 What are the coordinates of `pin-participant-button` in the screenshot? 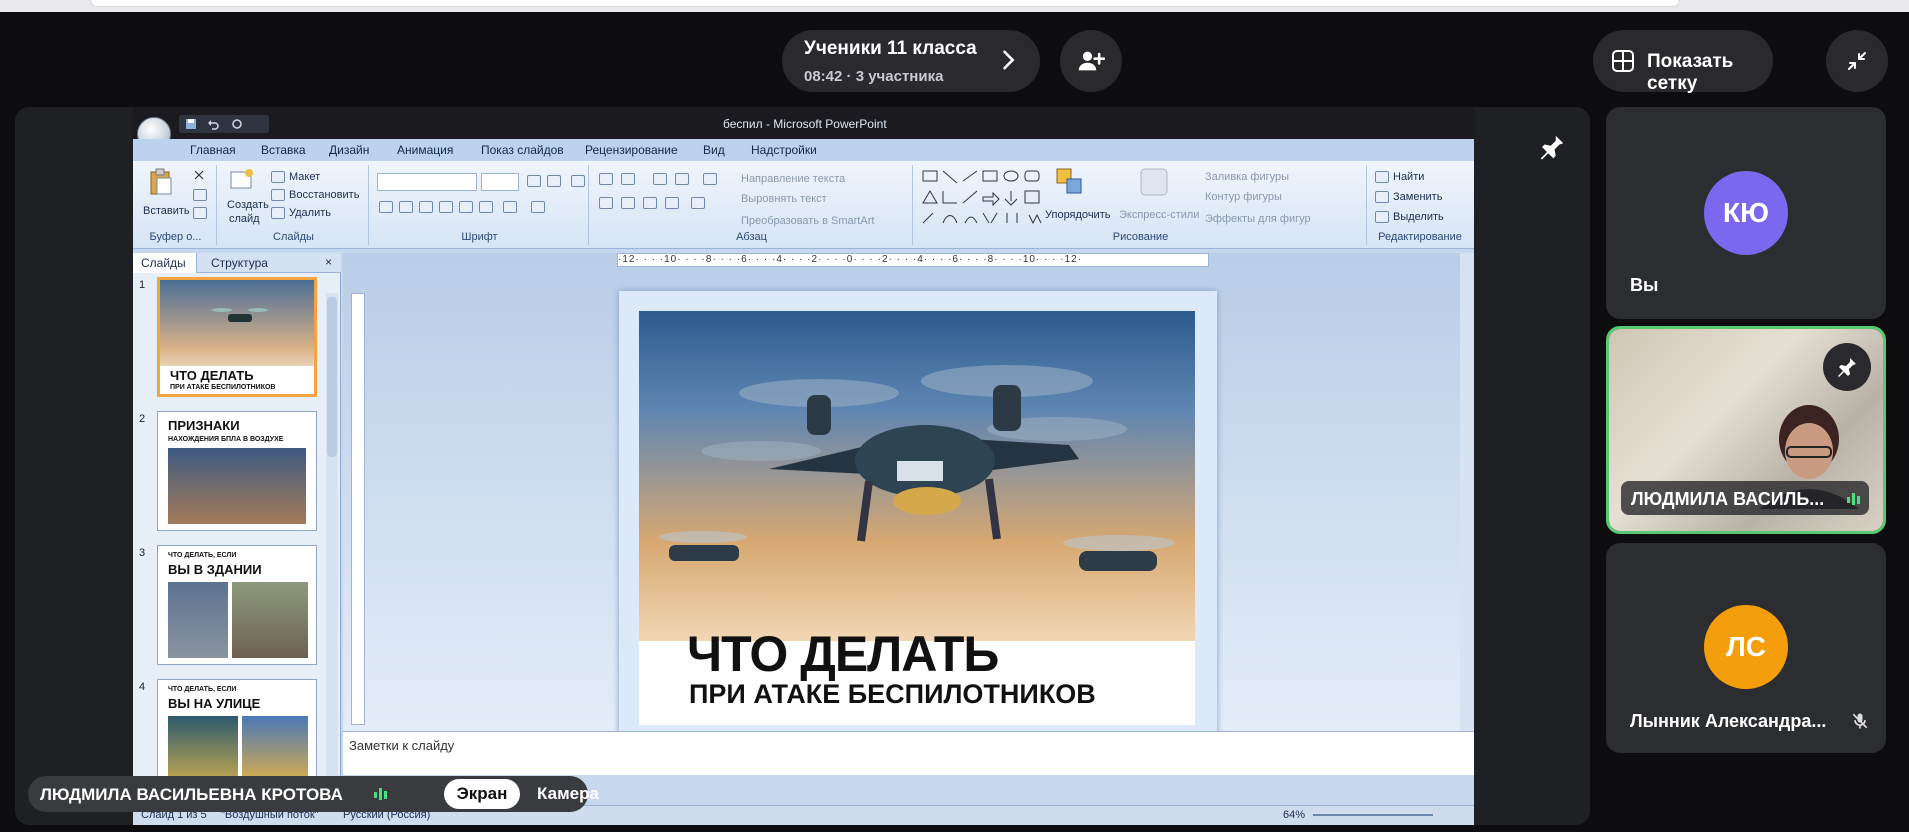 It's located at (1847, 367).